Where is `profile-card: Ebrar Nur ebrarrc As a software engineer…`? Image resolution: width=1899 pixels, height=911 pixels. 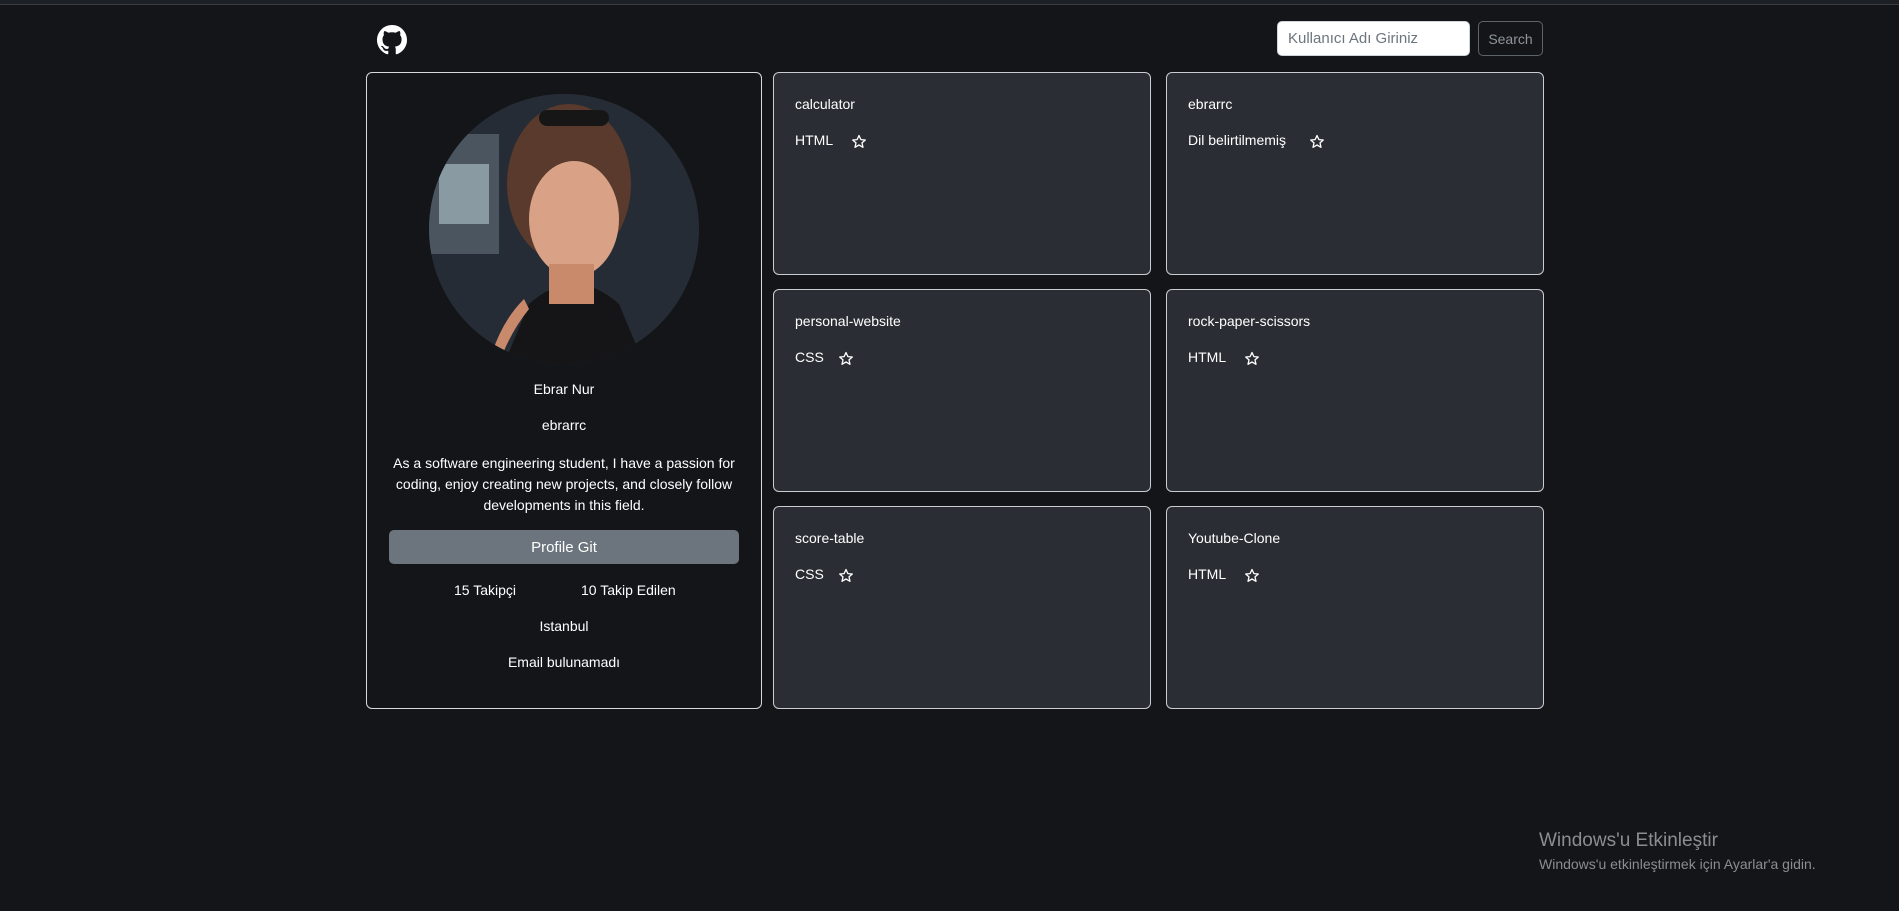
profile-card: Ebrar Nur ebrarrc As a software engineer… is located at coordinates (564, 390).